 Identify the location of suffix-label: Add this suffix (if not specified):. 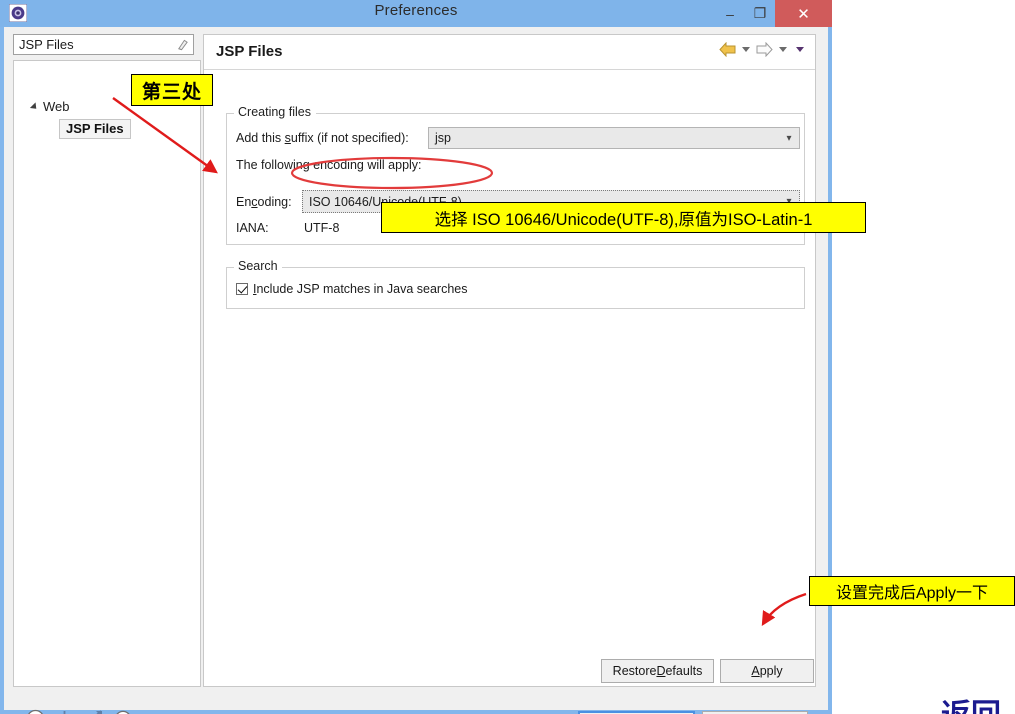
(322, 138).